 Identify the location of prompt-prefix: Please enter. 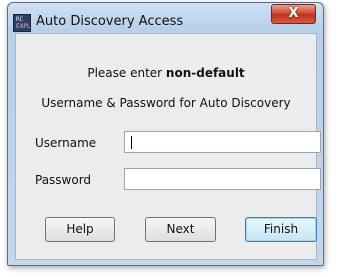
(125, 73).